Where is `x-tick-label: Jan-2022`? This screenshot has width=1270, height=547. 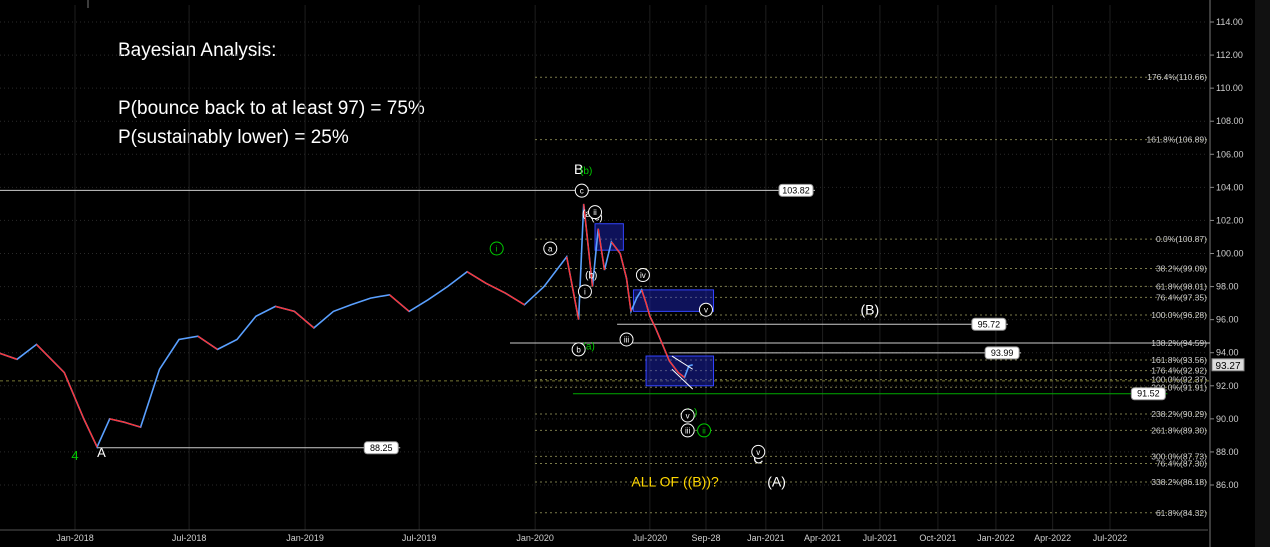 x-tick-label: Jan-2022 is located at coordinates (996, 538).